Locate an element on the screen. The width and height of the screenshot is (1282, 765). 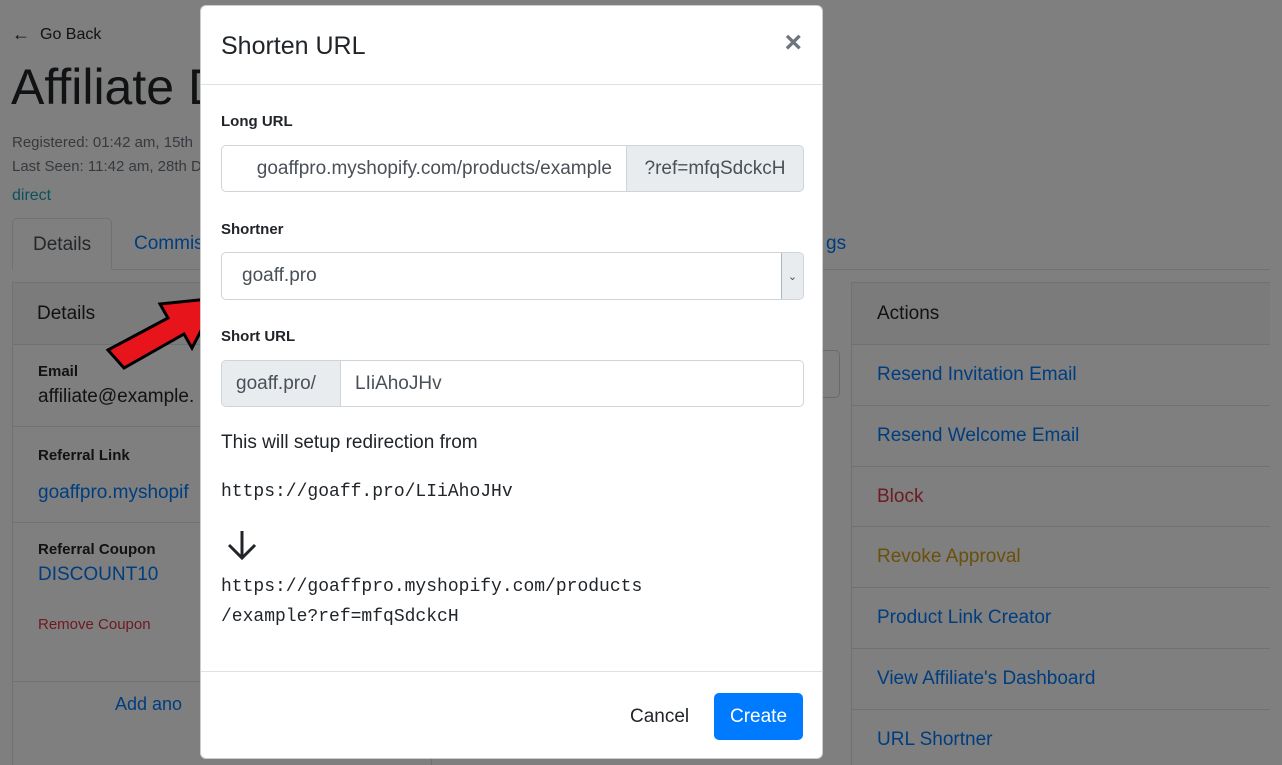
arrow-down-icon is located at coordinates (242, 546).